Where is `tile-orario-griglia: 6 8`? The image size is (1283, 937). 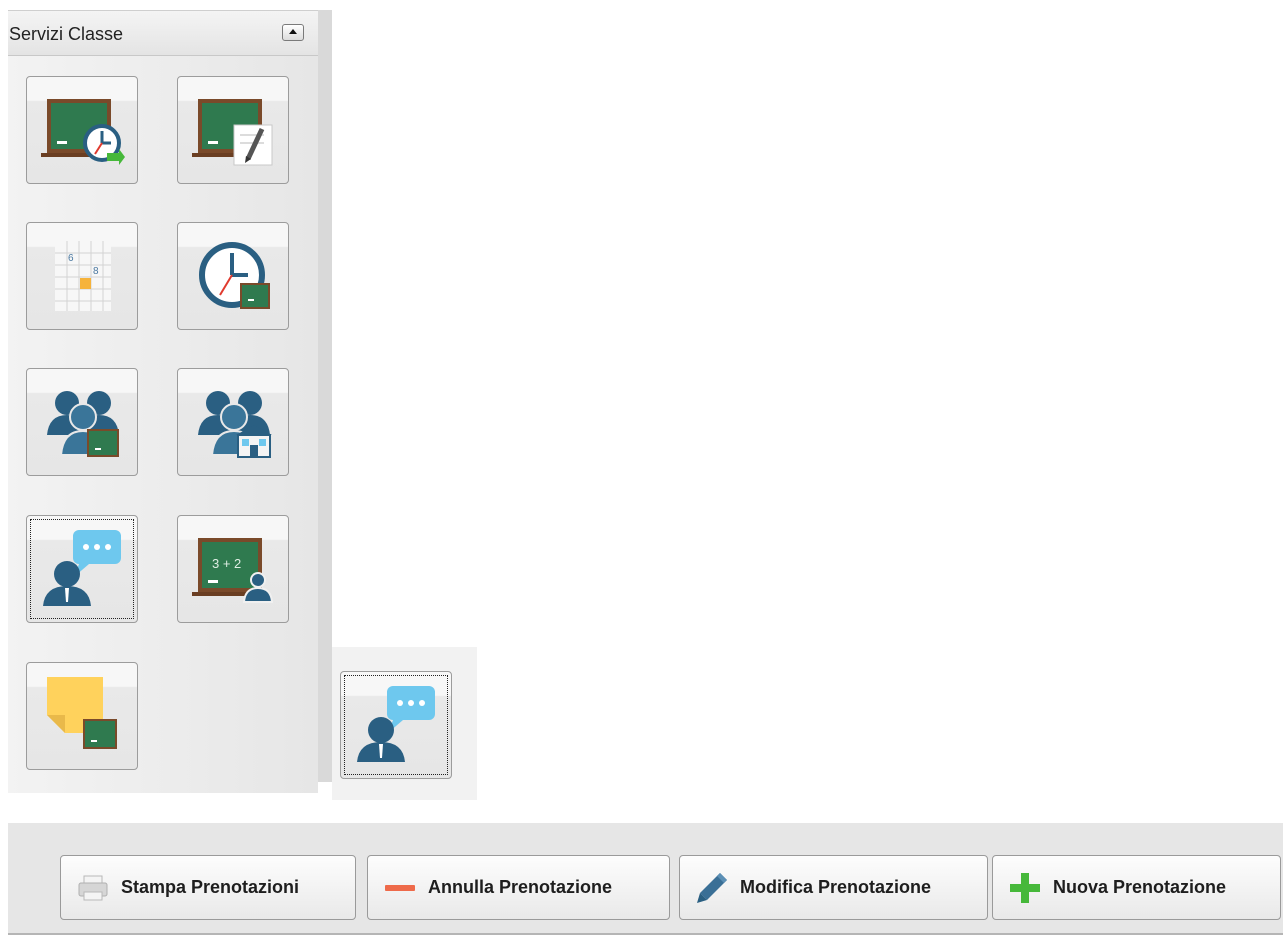
tile-orario-griglia: 6 8 is located at coordinates (82, 276).